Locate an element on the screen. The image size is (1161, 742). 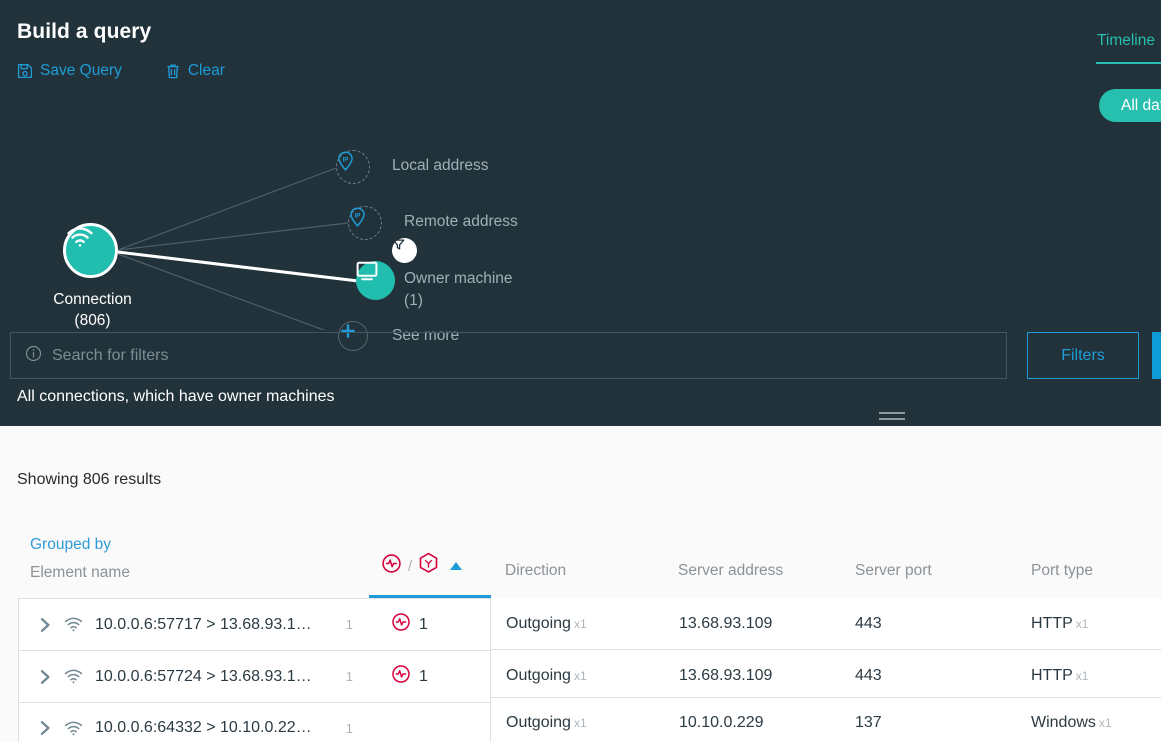
table-row-details: Outgoing x1 10.10.0.229 137 Windows x1 is located at coordinates (825, 719).